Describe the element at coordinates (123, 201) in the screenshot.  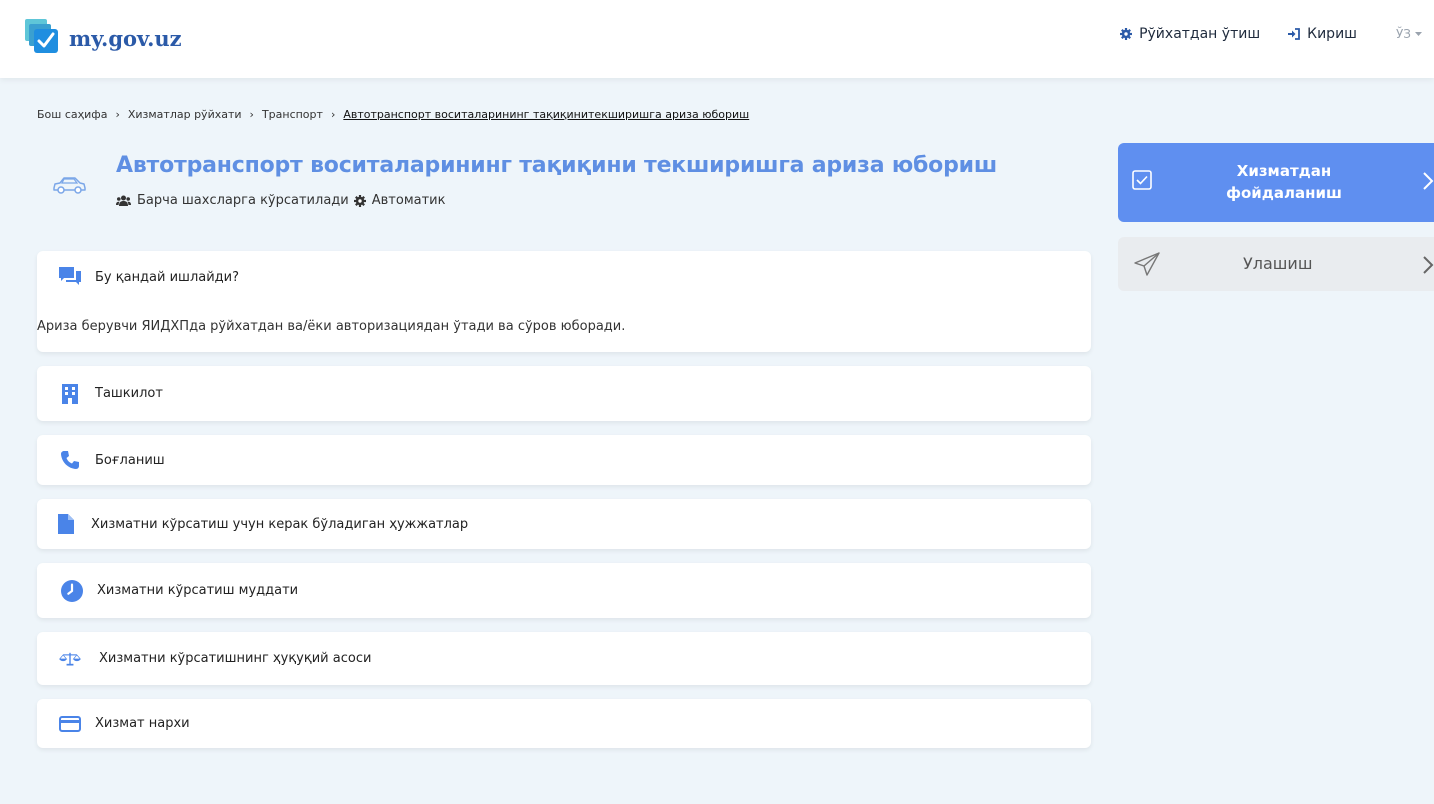
I see `users-icon` at that location.